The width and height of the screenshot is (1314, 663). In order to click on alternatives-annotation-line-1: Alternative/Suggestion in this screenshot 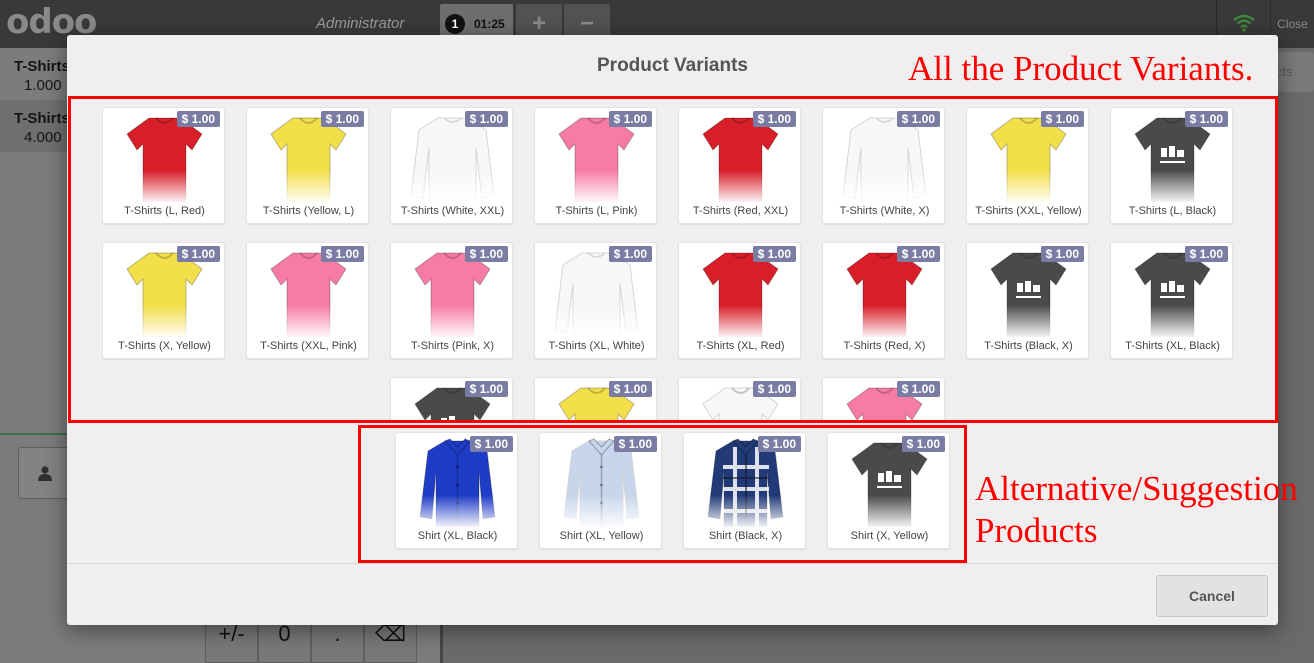, I will do `click(1136, 488)`.